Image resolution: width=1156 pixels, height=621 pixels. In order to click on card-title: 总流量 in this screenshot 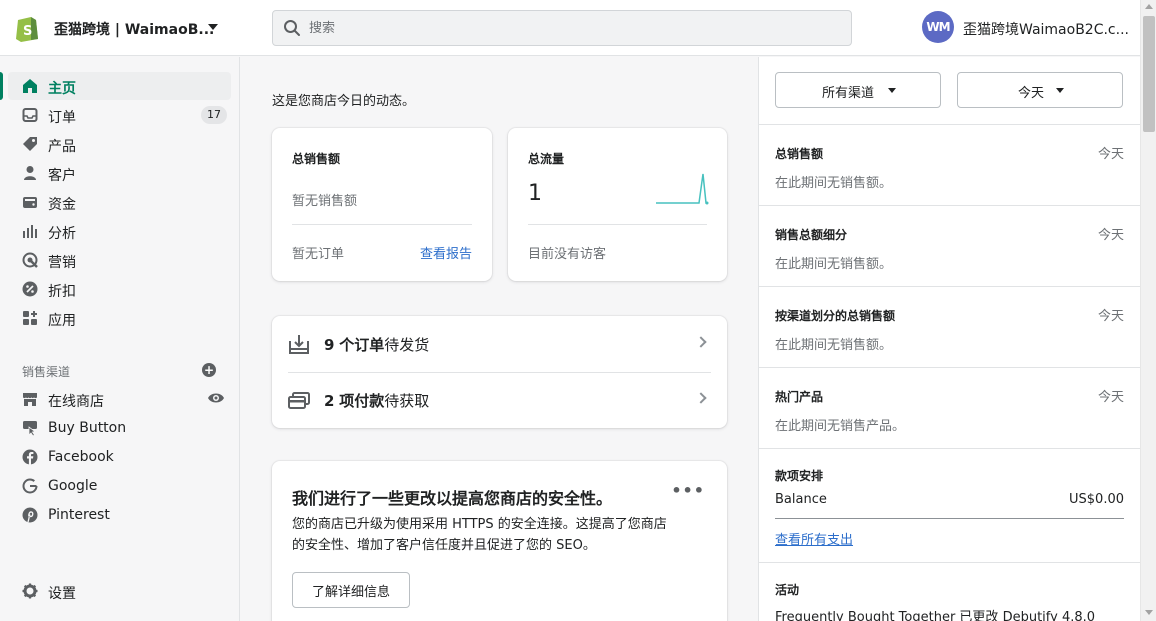, I will do `click(546, 159)`.